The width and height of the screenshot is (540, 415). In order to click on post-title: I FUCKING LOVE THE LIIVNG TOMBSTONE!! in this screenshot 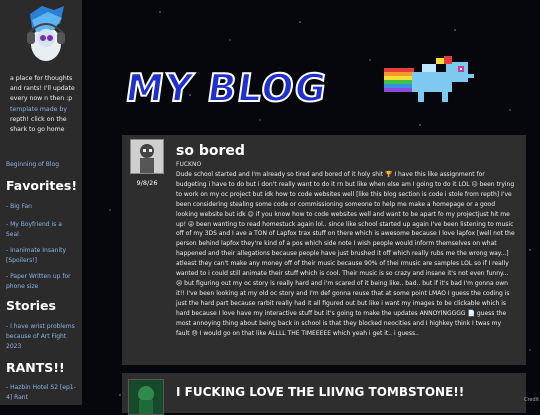, I will do `click(320, 392)`.